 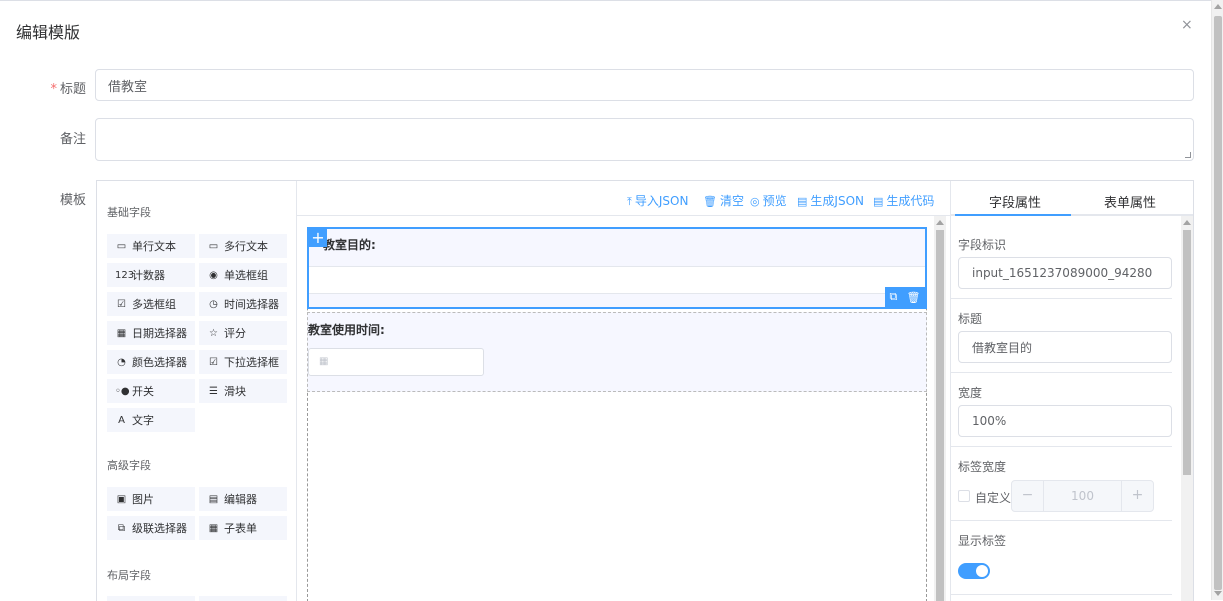 What do you see at coordinates (970, 393) in the screenshot?
I see `width-label: 宽度` at bounding box center [970, 393].